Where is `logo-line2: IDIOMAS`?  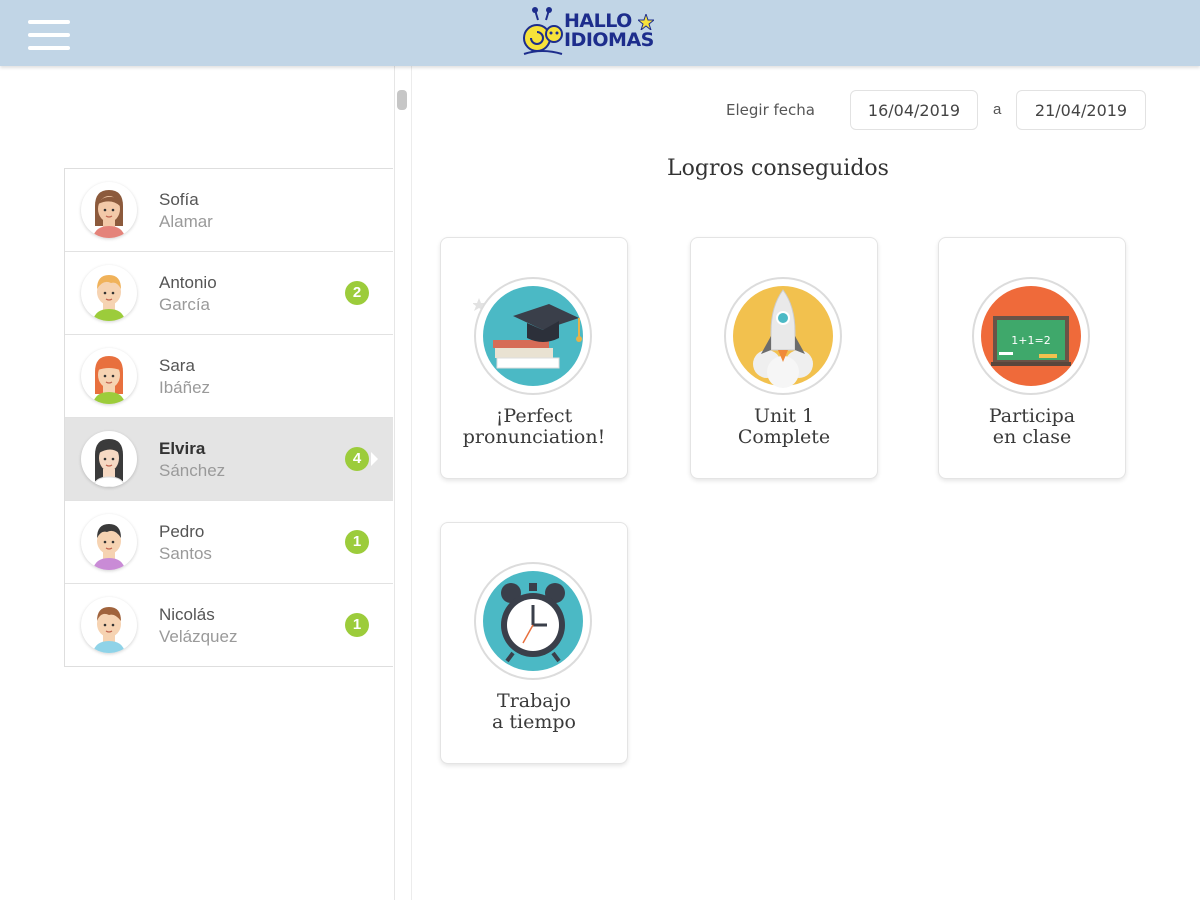 logo-line2: IDIOMAS is located at coordinates (609, 40).